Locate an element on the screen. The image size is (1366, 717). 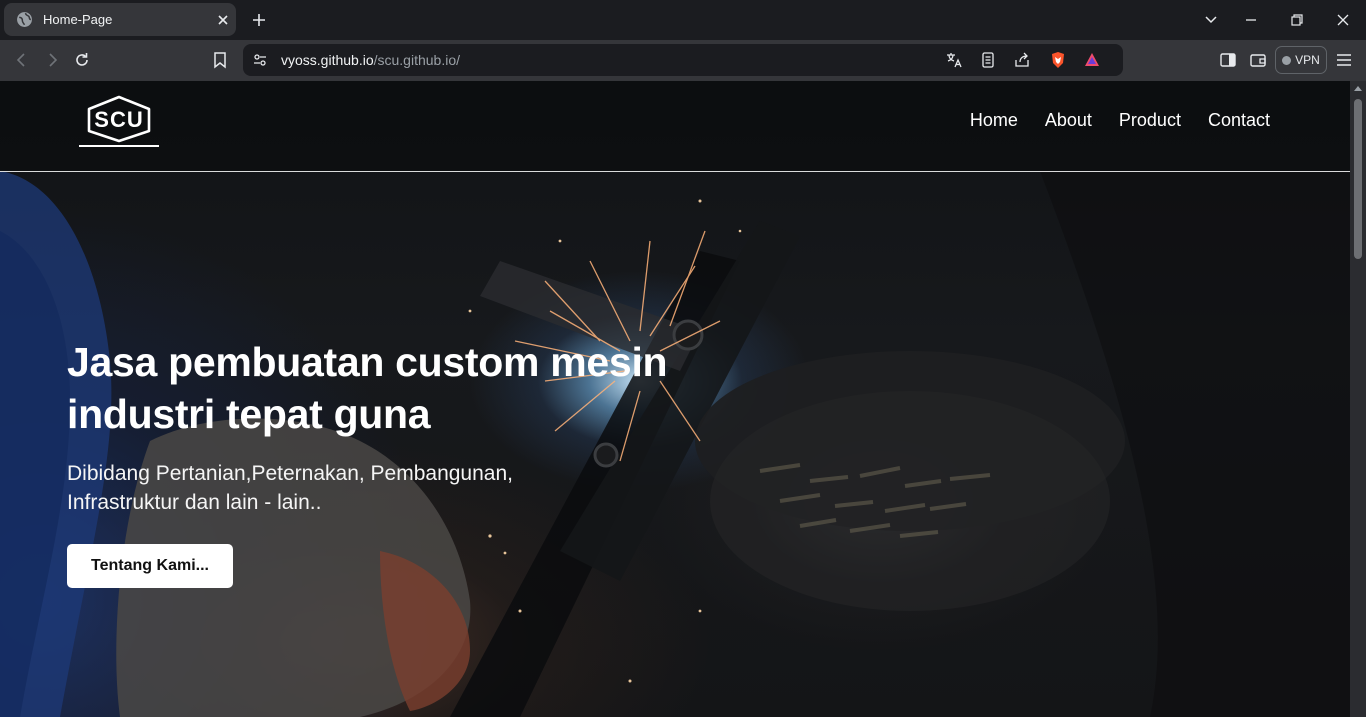
address-bar: vyoss.github.io/scu.github.io/ is located at coordinates (683, 60).